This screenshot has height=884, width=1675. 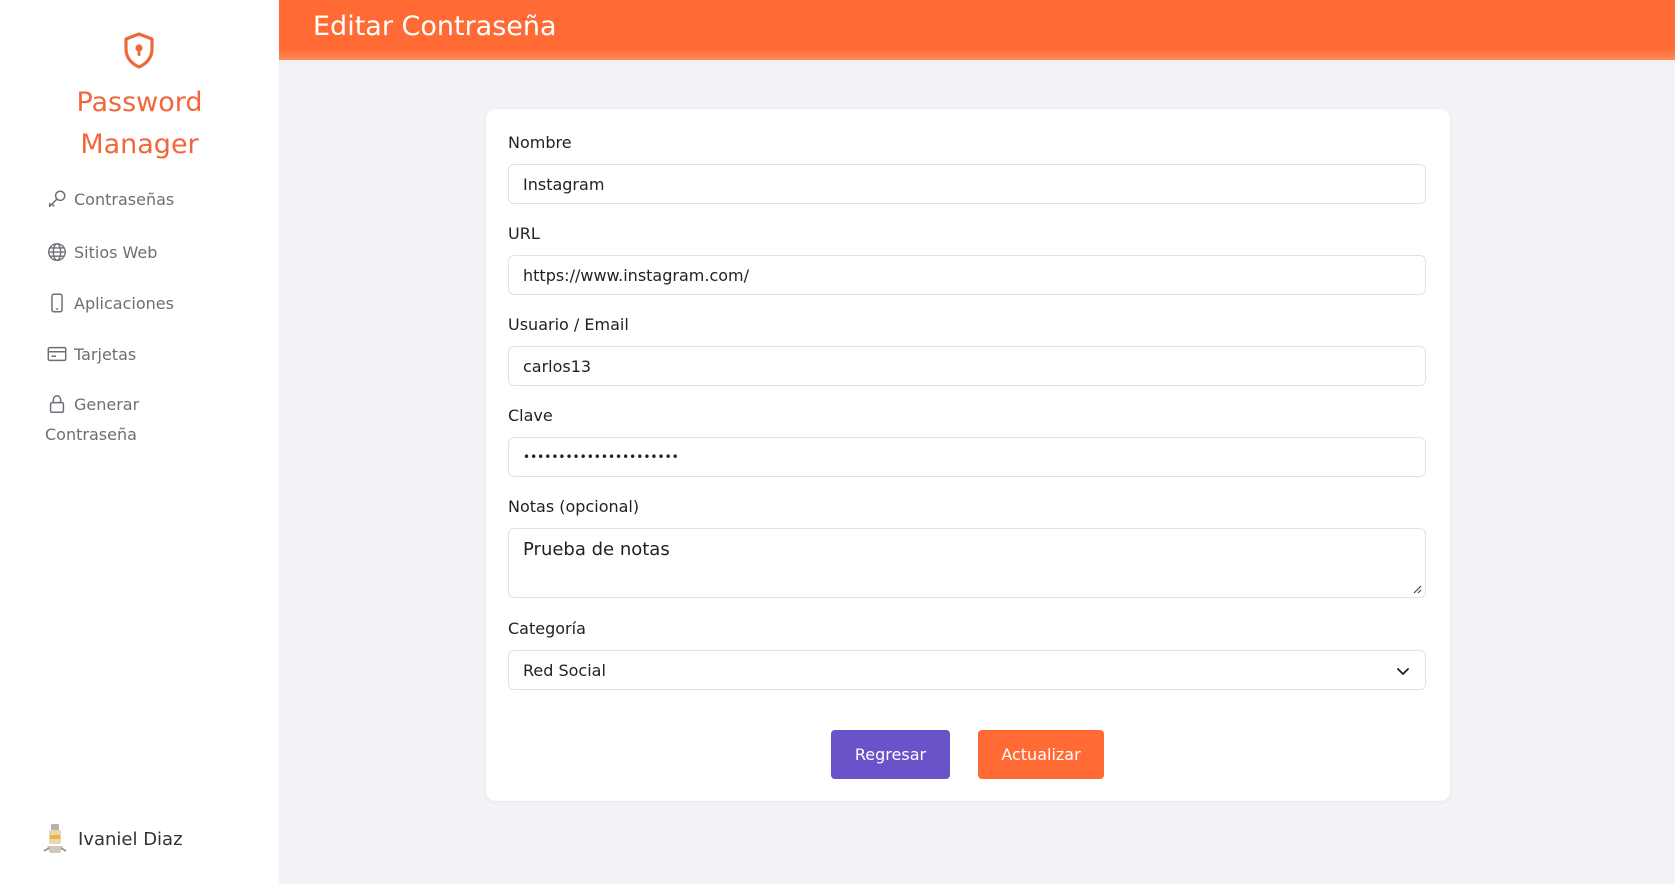 I want to click on url-input: https://www.instagram.com/, so click(x=967, y=275).